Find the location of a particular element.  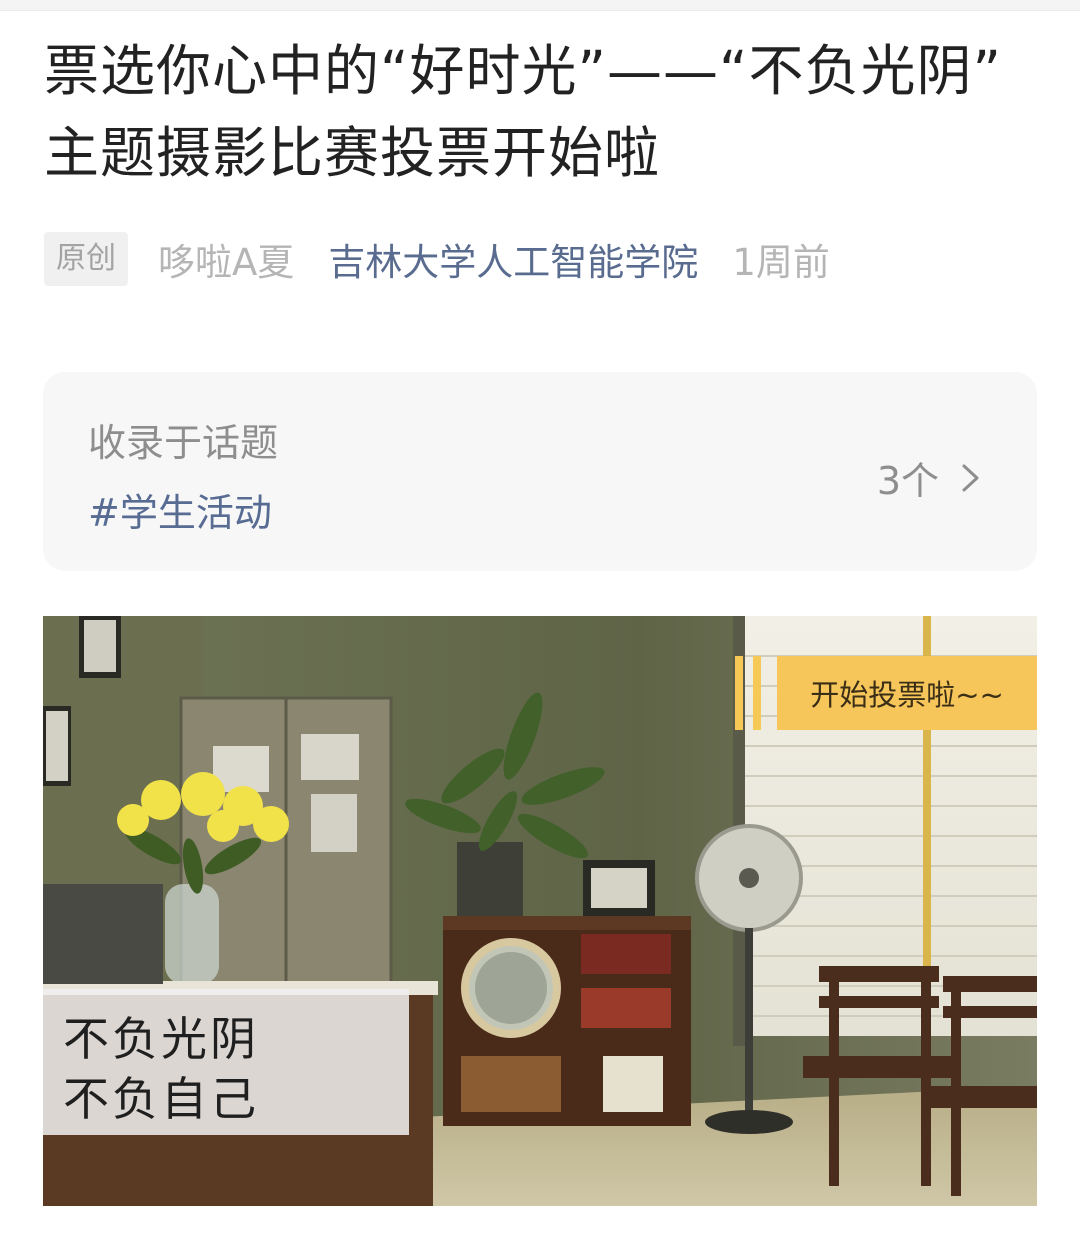

author-name: 哆啦A夏 is located at coordinates (226, 259).